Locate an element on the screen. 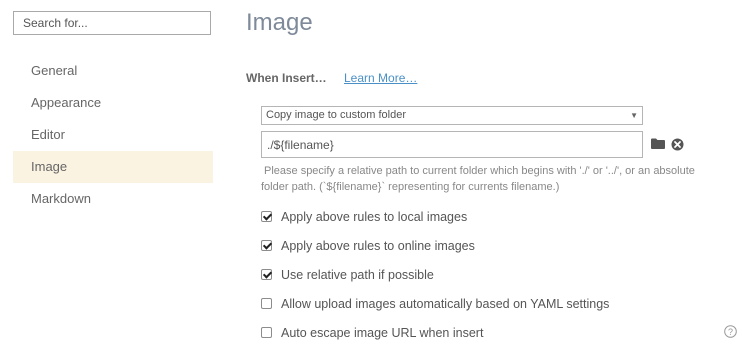 The image size is (742, 359). auto-escape-checkbox is located at coordinates (266, 332).